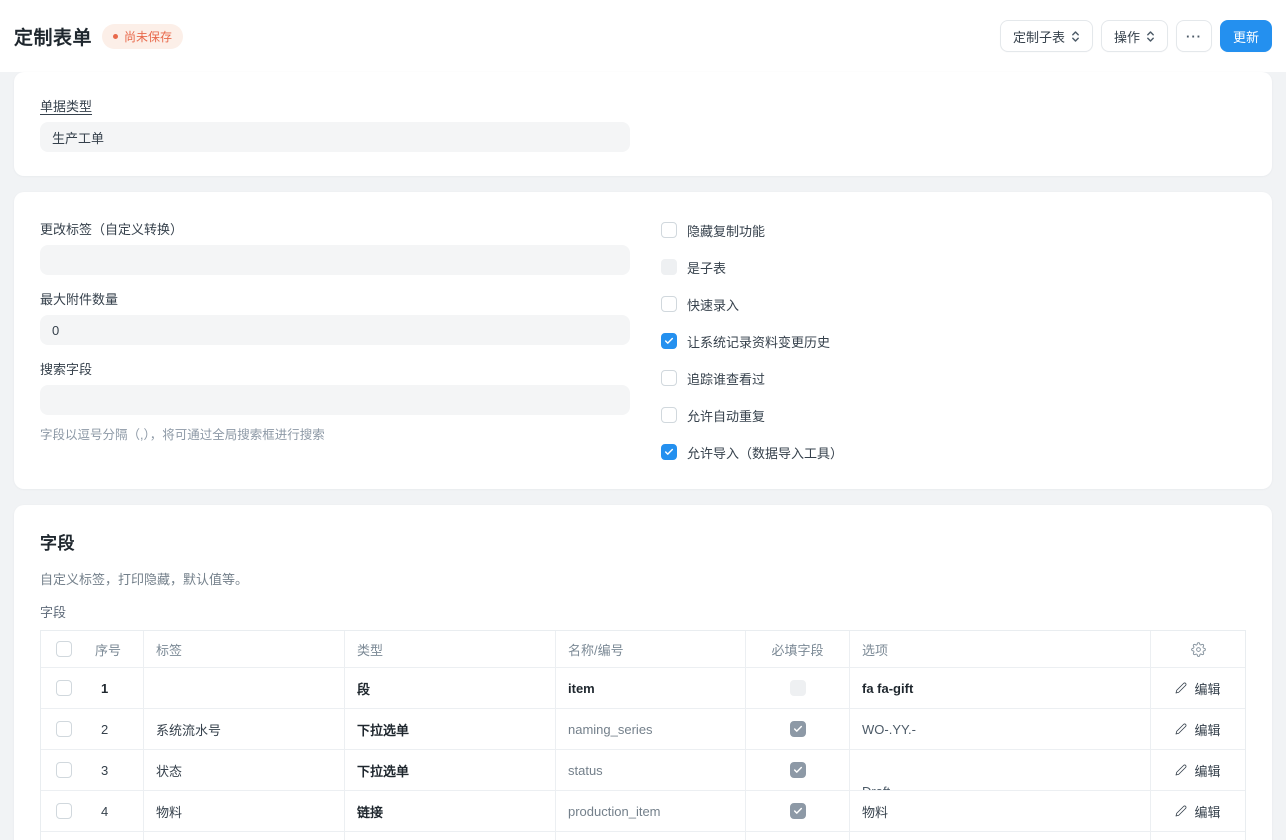 Image resolution: width=1286 pixels, height=840 pixels. I want to click on field-label-cell: 物料名称, so click(244, 836).